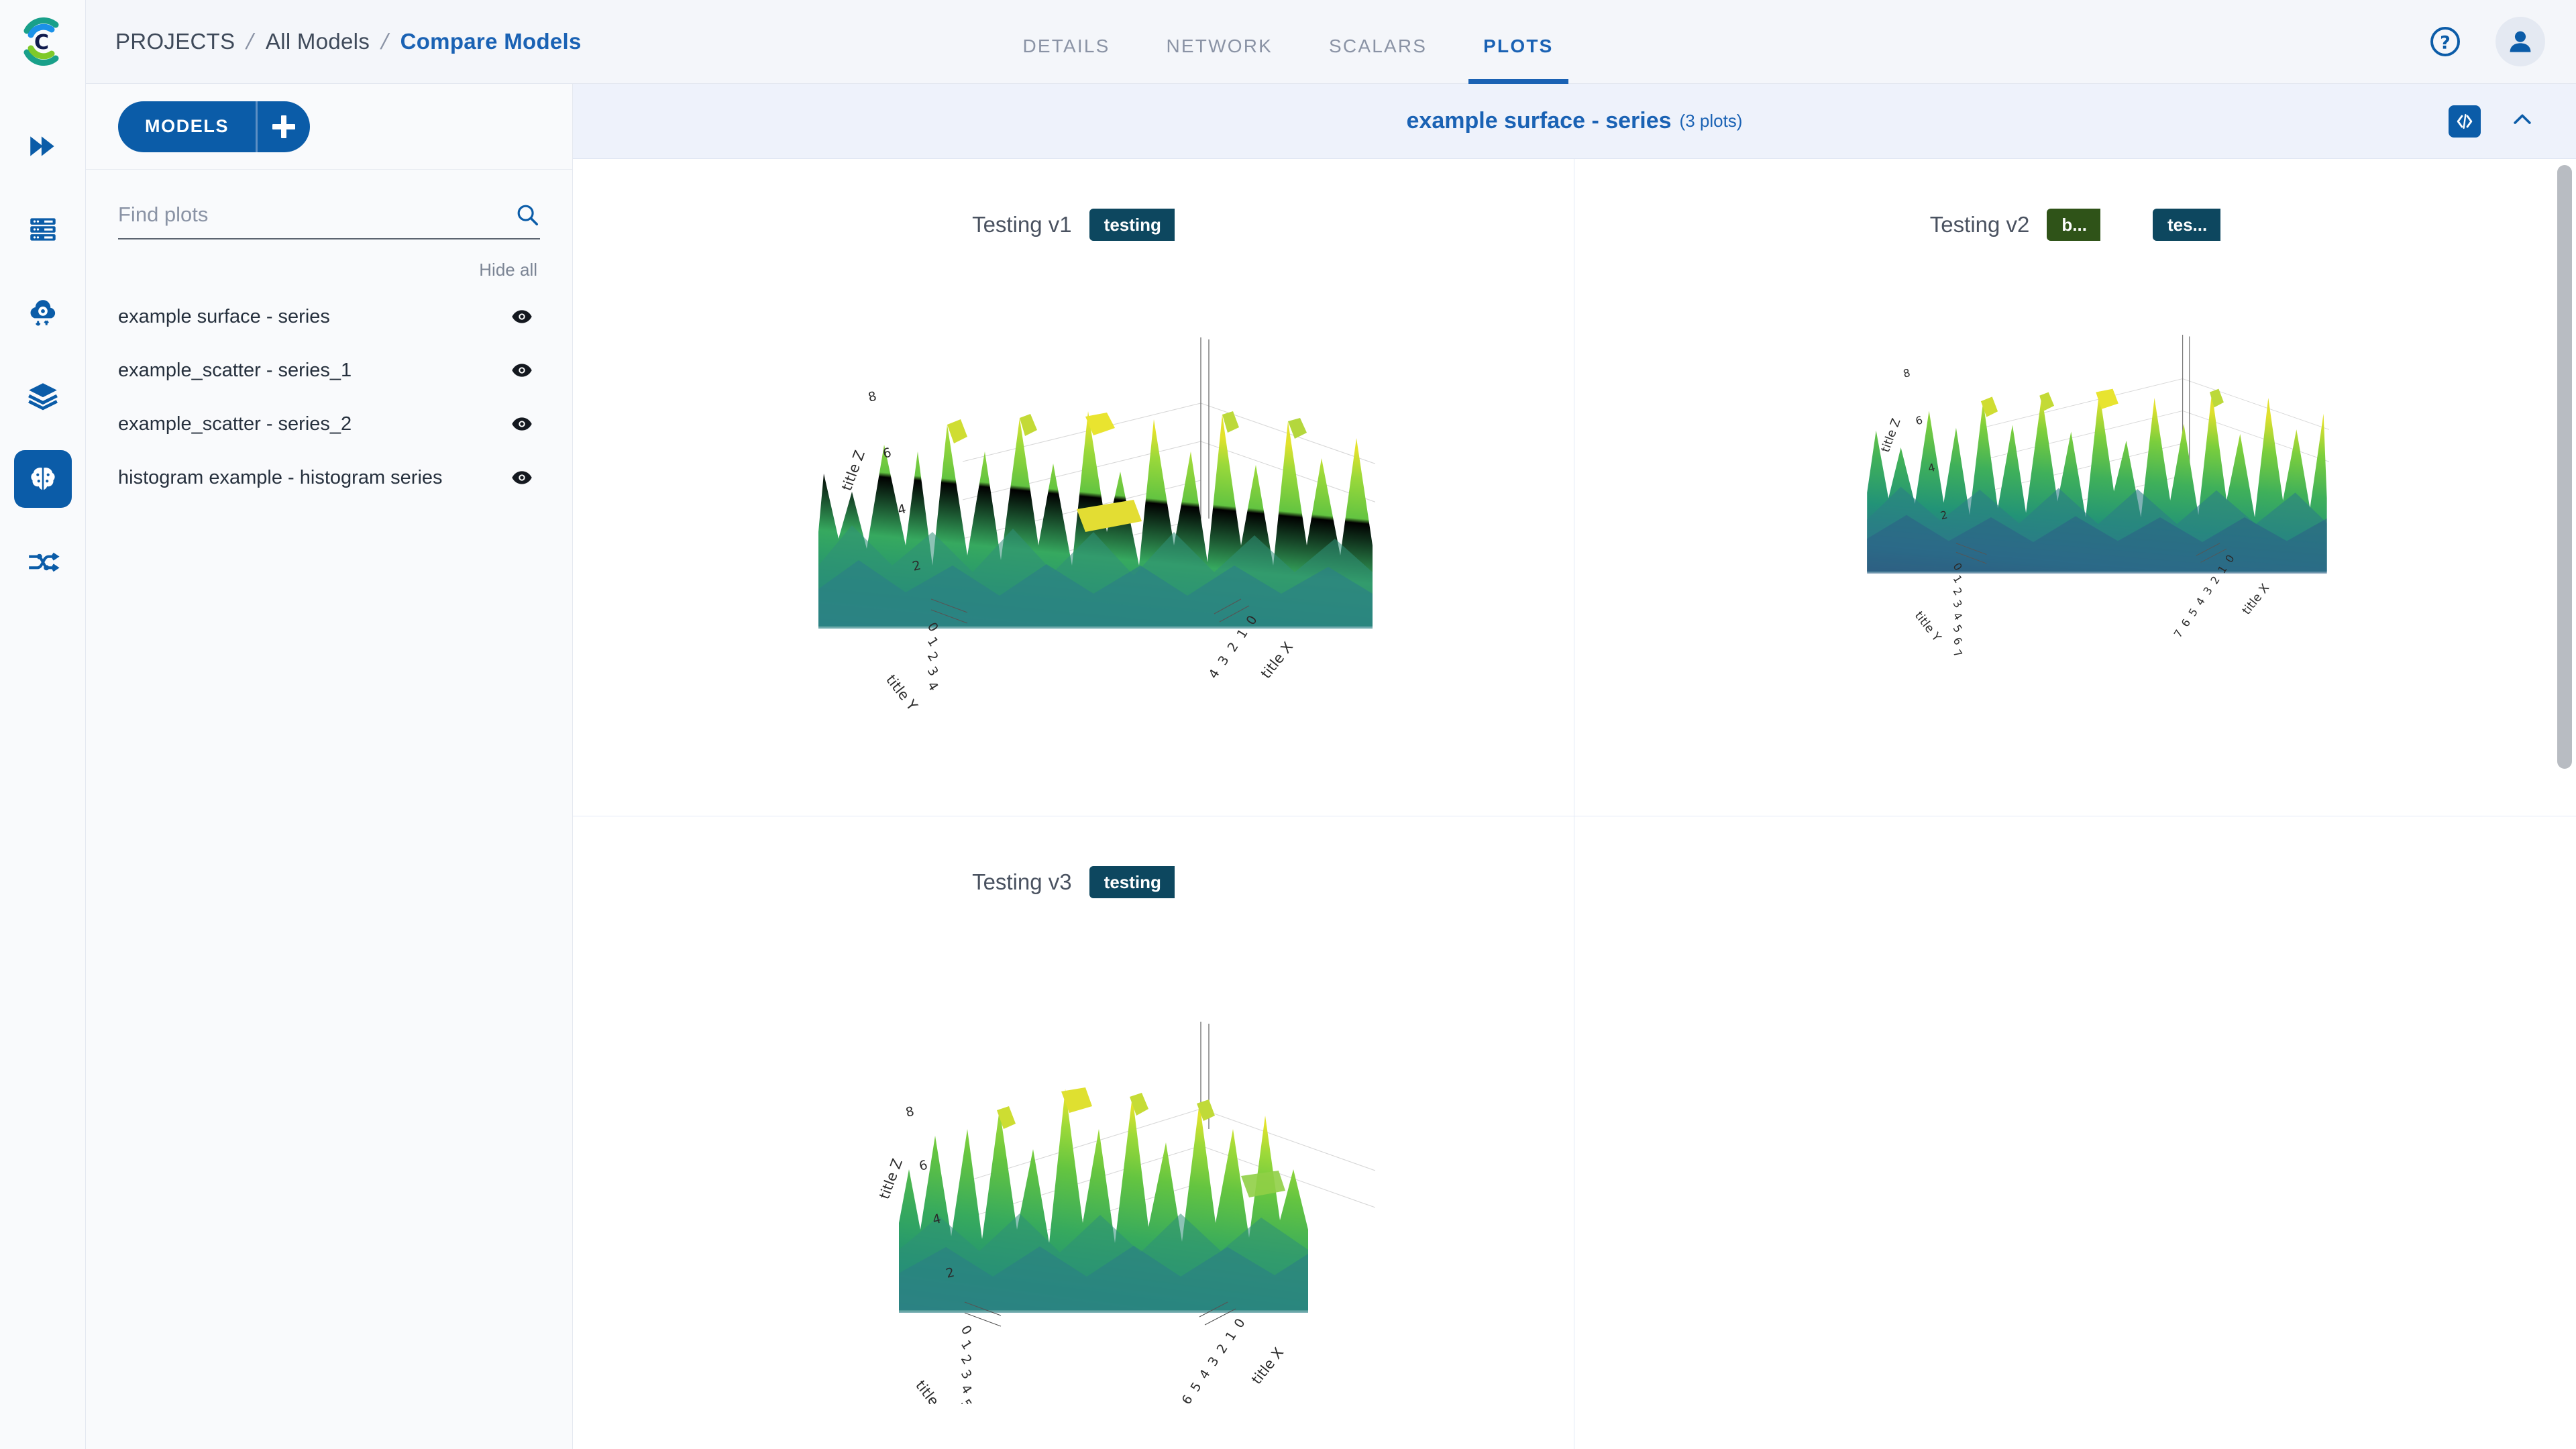  I want to click on sidebar-item-orchestration, so click(43, 312).